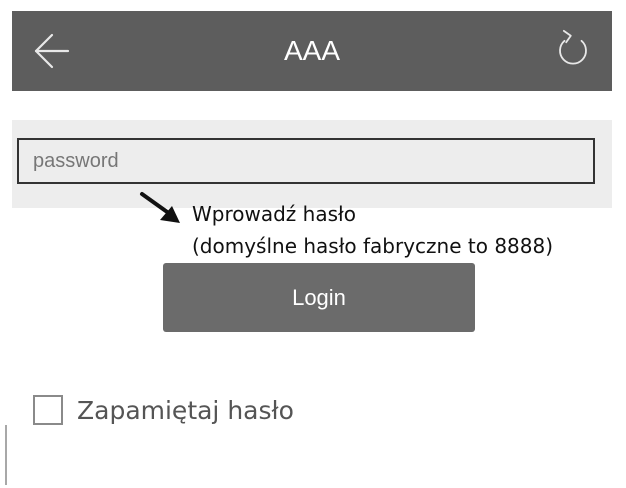 Image resolution: width=626 pixels, height=488 pixels. What do you see at coordinates (306, 161) in the screenshot?
I see `password-input` at bounding box center [306, 161].